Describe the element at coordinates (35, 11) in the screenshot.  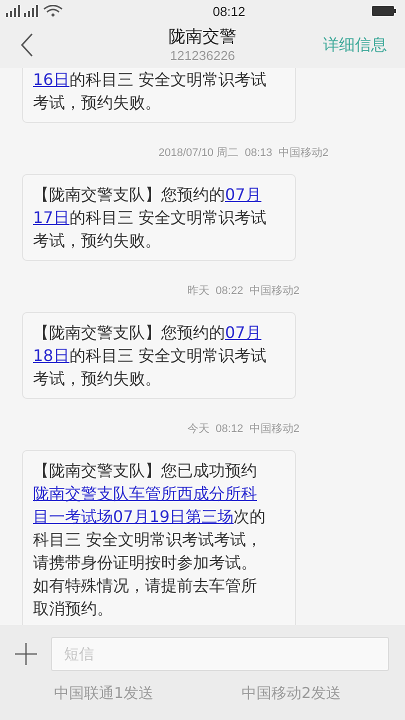
I see `signal-icon` at that location.